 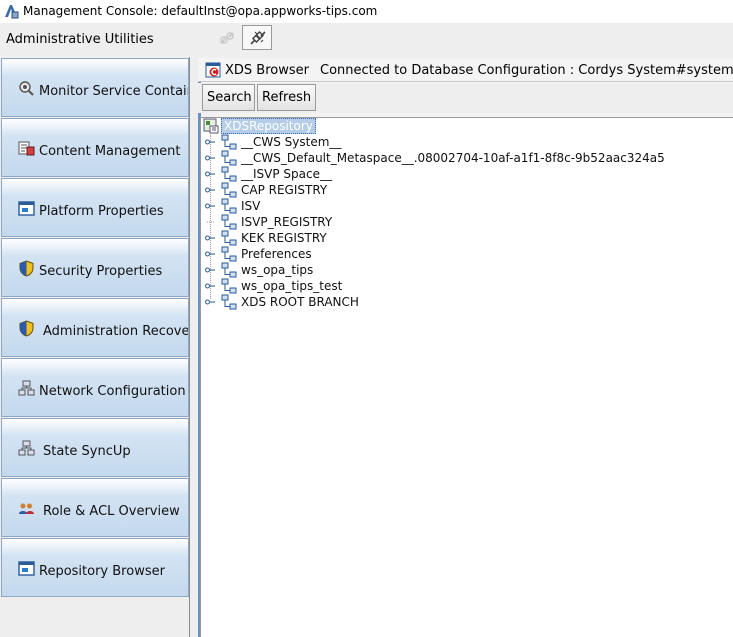 I want to click on tab-title: XDS Browser, so click(x=267, y=70).